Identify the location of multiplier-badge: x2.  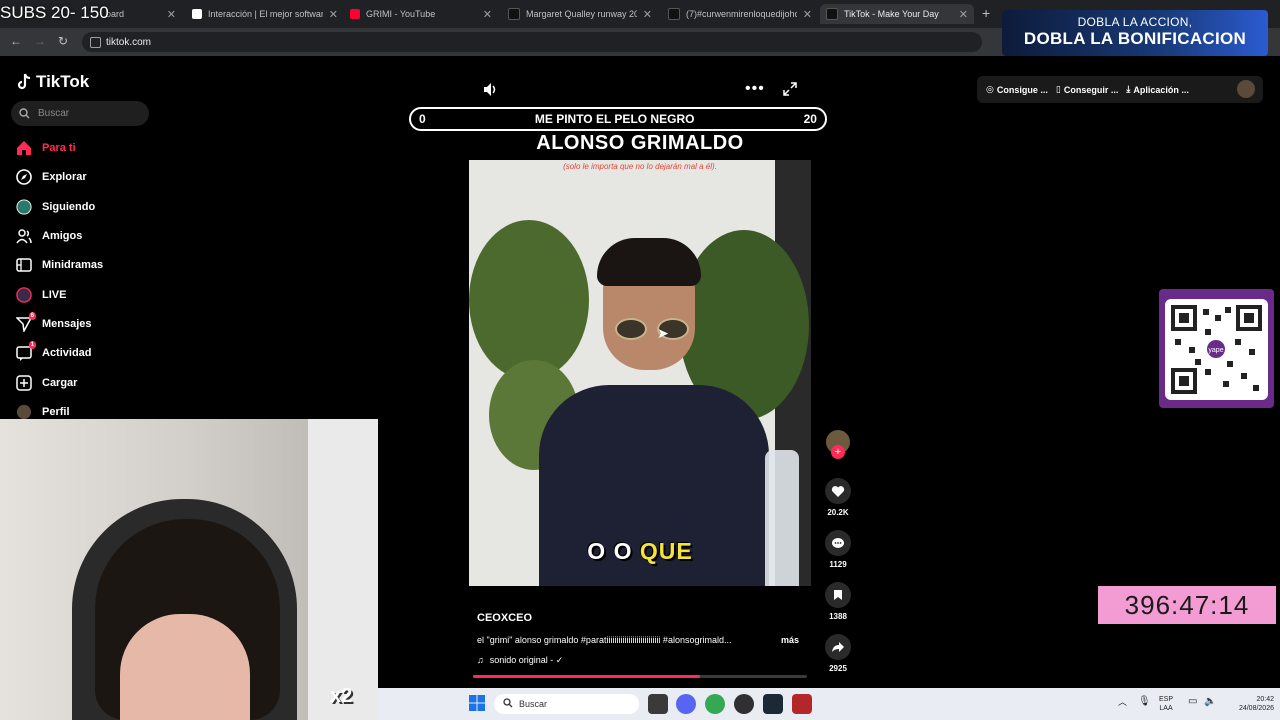
(341, 696).